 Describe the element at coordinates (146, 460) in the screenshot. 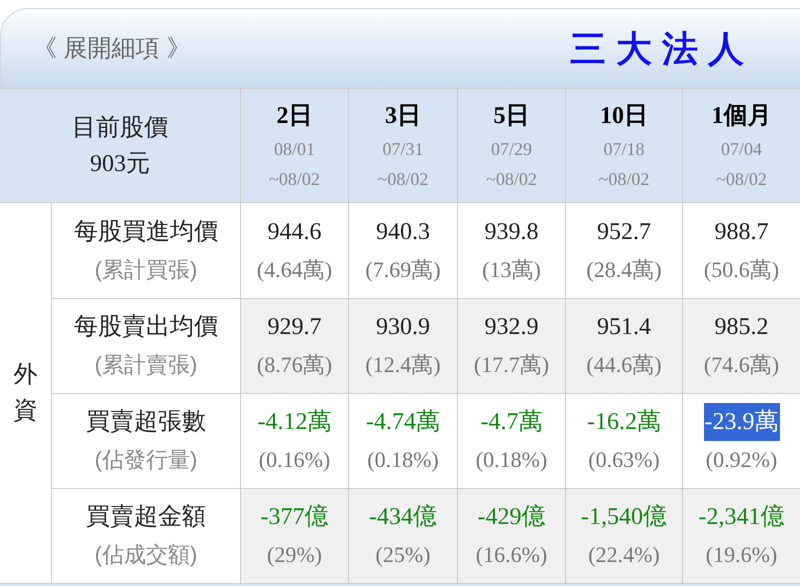

I see `row-sublabel: (佔發行量)` at that location.